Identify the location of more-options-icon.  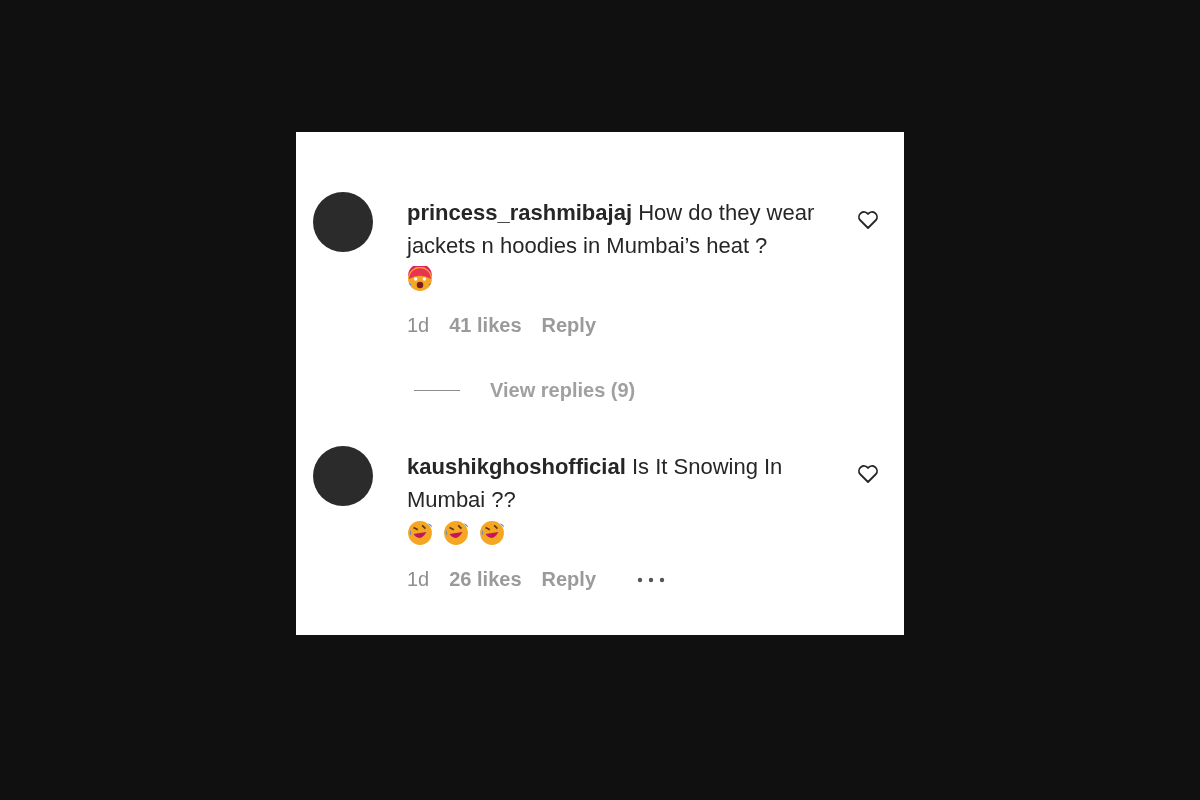
(651, 579).